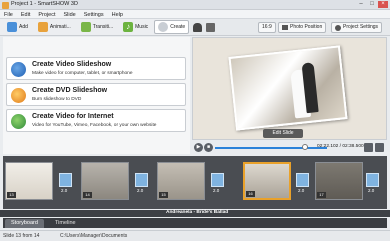  What do you see at coordinates (65, 223) in the screenshot?
I see `tab-timeline: Timeline` at bounding box center [65, 223].